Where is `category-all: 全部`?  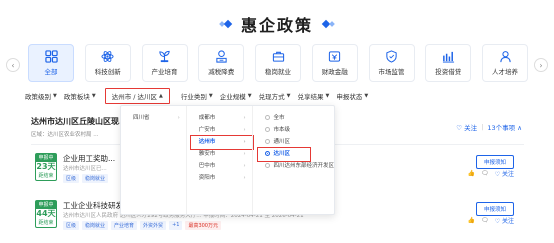 category-all: 全部 is located at coordinates (51, 63).